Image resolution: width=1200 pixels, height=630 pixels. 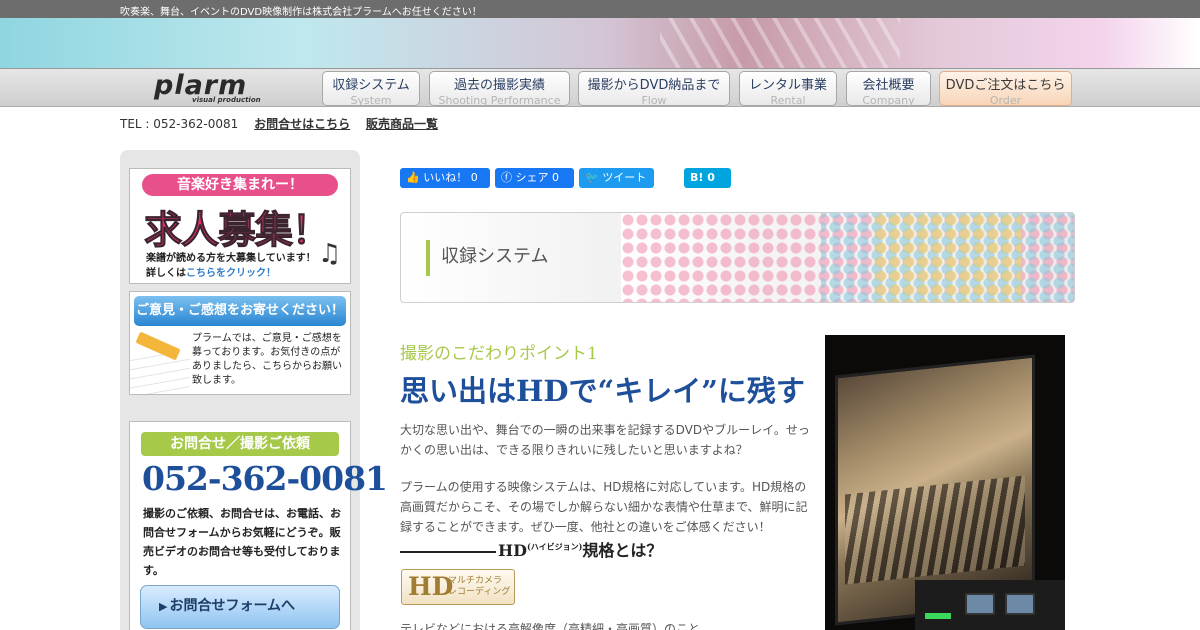 What do you see at coordinates (702, 177) in the screenshot?
I see `hatena-label: B! 0` at bounding box center [702, 177].